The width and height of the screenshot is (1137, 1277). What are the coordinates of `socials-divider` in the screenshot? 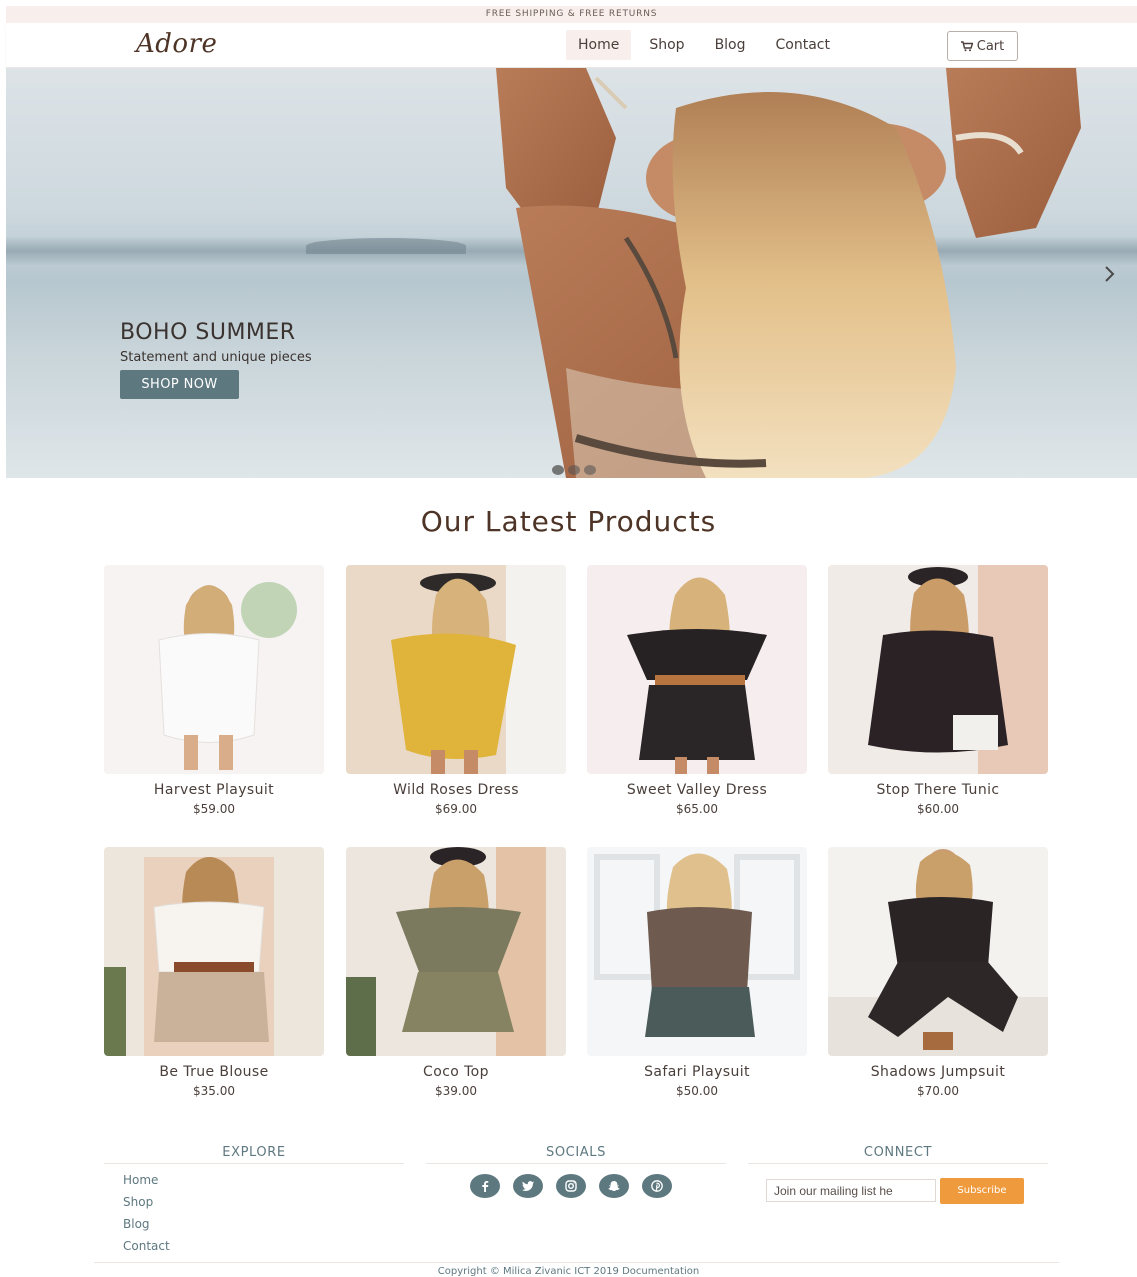 It's located at (576, 1163).